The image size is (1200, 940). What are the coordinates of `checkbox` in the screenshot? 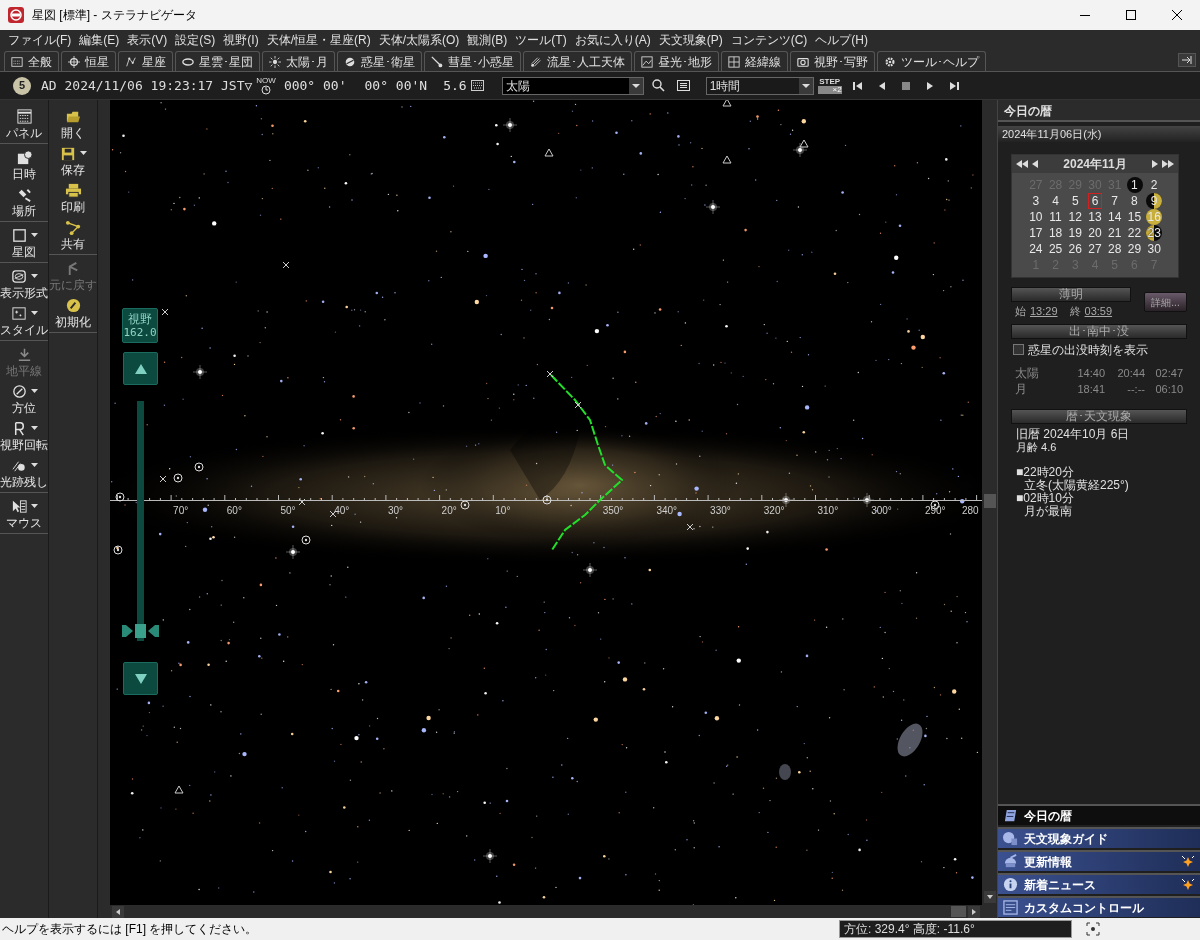 It's located at (1018, 349).